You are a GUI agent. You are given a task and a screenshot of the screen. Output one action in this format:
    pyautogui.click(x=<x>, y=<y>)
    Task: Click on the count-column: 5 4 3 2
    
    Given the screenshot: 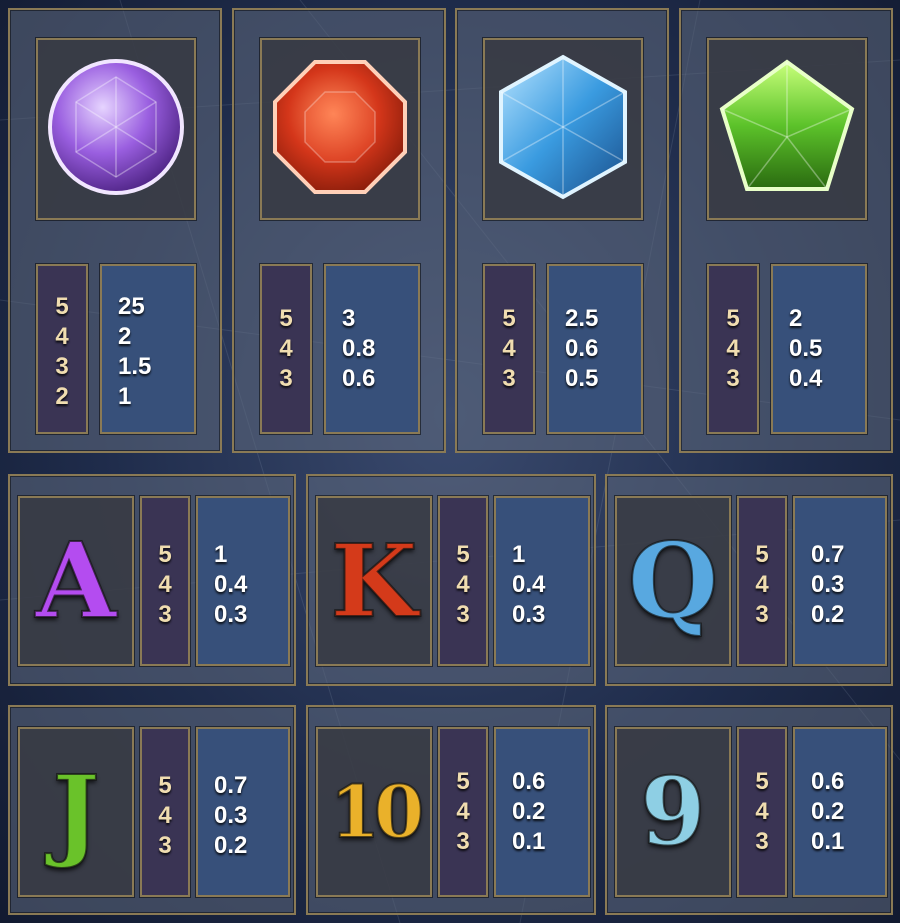 What is the action you would take?
    pyautogui.click(x=62, y=349)
    